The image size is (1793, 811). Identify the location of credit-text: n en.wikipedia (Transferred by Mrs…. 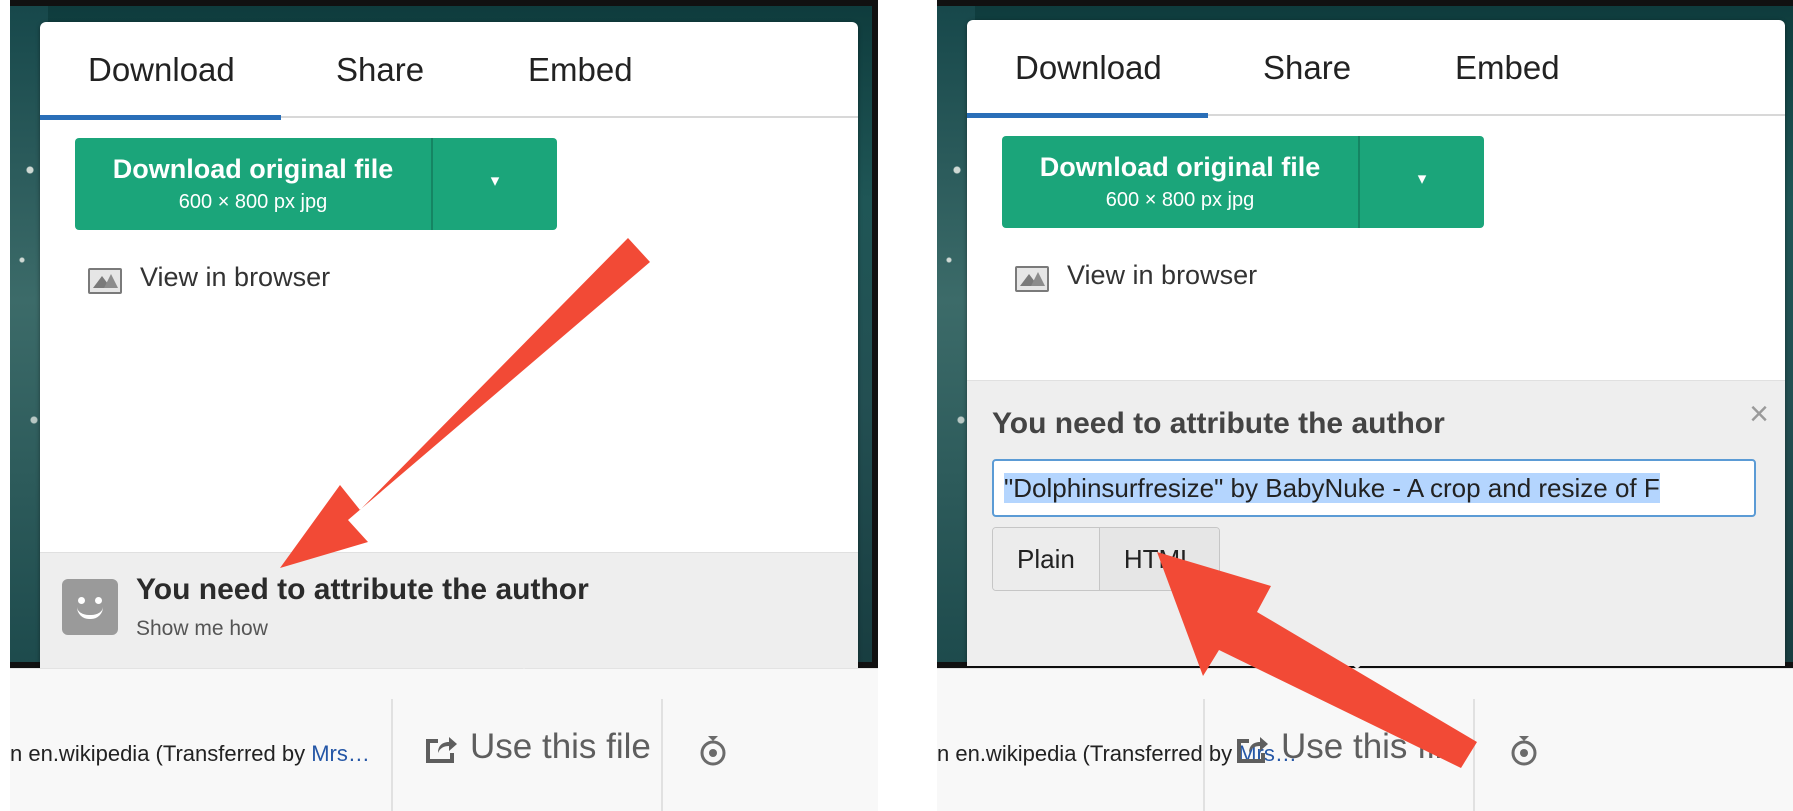
(190, 754).